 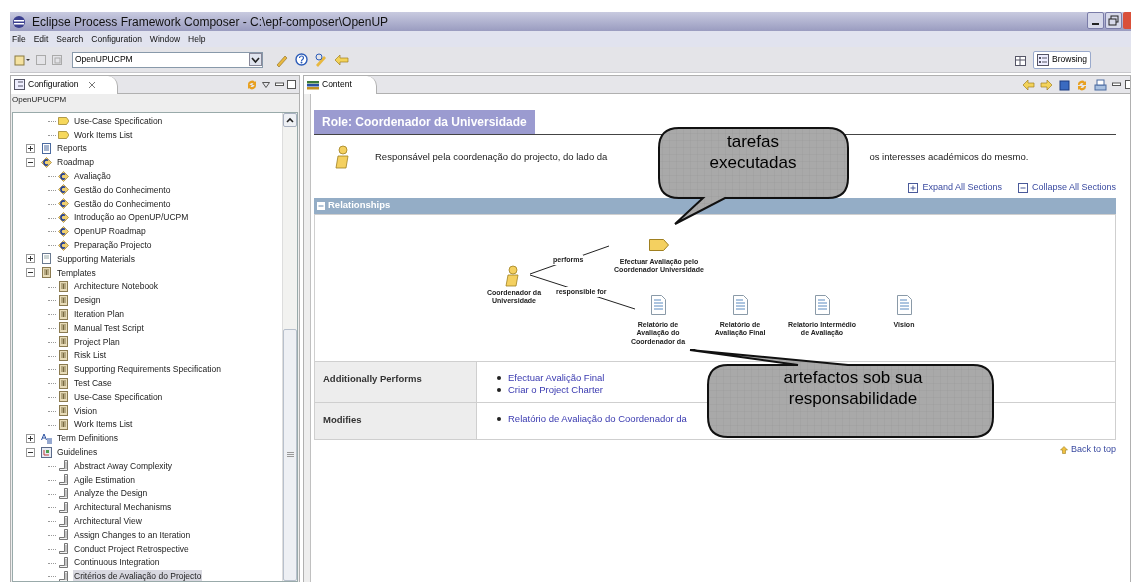 I want to click on minimize-icon, so click(x=279, y=84).